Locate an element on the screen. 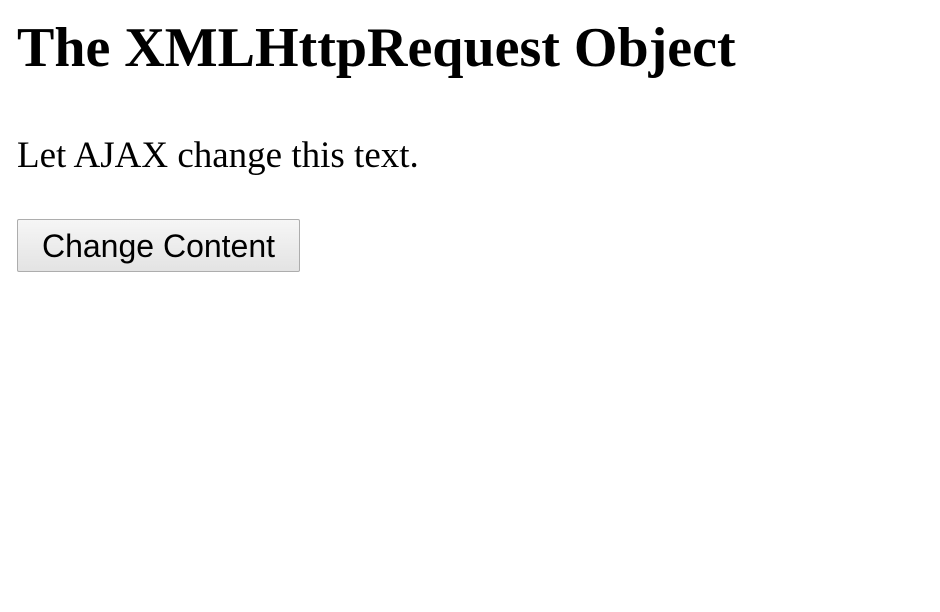 The height and width of the screenshot is (612, 940). change-content-button: Change Content is located at coordinates (158, 245).